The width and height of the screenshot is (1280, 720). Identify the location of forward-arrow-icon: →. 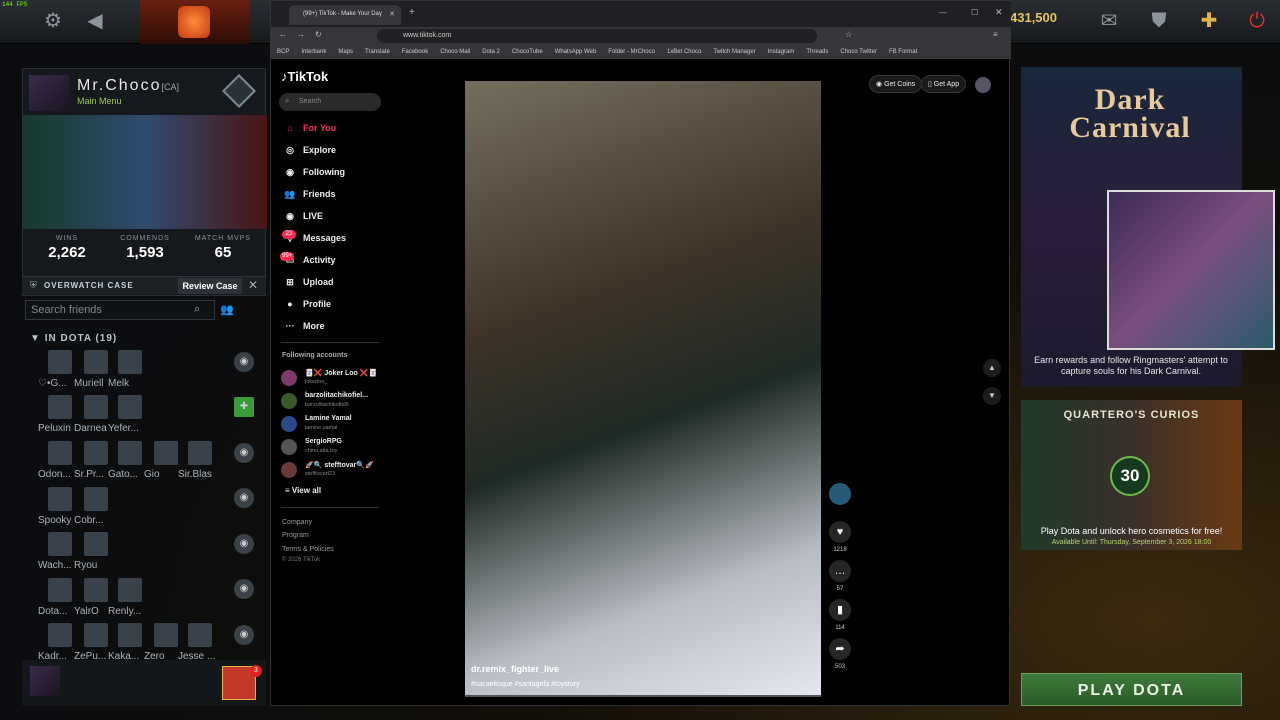
(301, 34).